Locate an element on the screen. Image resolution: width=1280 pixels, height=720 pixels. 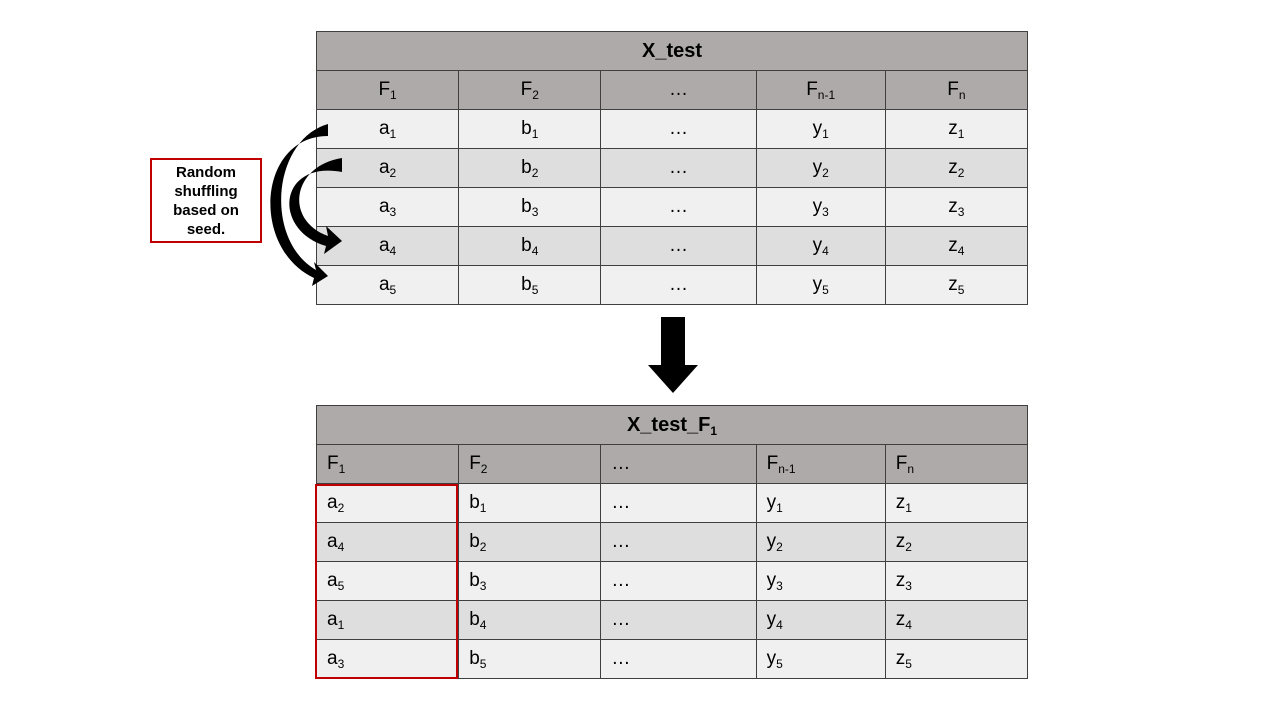
table-row: a2 b1 … y1 z1 is located at coordinates (672, 503).